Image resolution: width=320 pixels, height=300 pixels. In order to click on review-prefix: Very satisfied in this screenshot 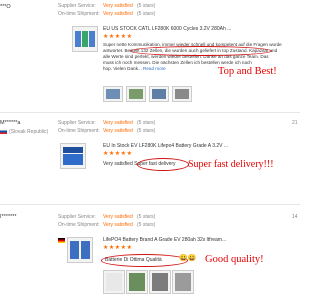, I will do `click(118, 164)`.